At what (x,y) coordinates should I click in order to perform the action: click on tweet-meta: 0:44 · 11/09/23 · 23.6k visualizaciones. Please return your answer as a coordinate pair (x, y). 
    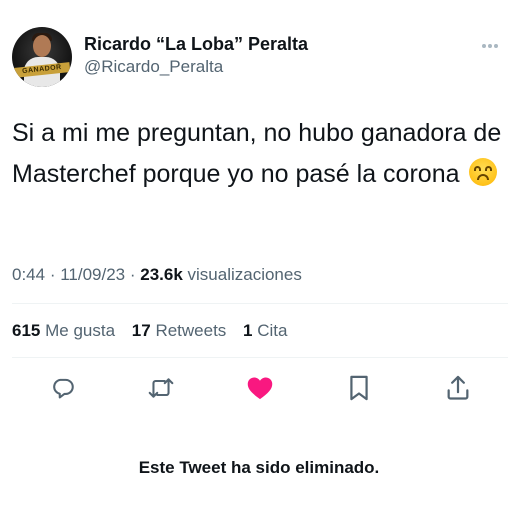
    Looking at the image, I should click on (157, 275).